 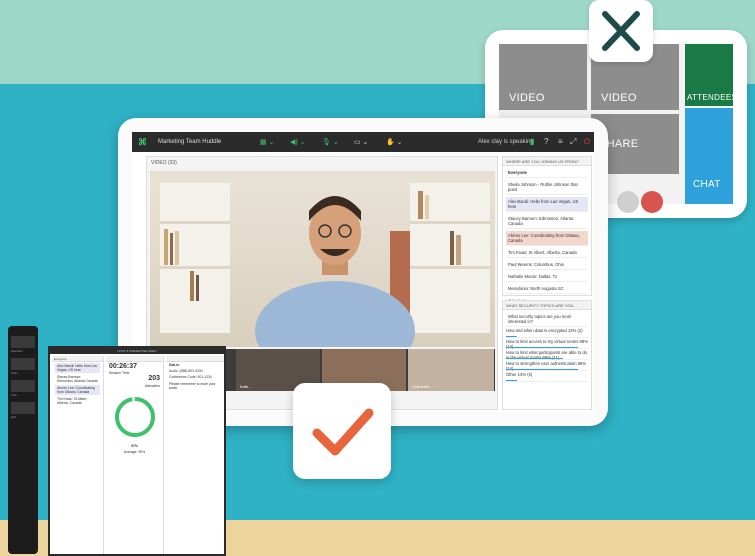 What do you see at coordinates (77, 359) in the screenshot?
I see `host-chat-header: Everyone` at bounding box center [77, 359].